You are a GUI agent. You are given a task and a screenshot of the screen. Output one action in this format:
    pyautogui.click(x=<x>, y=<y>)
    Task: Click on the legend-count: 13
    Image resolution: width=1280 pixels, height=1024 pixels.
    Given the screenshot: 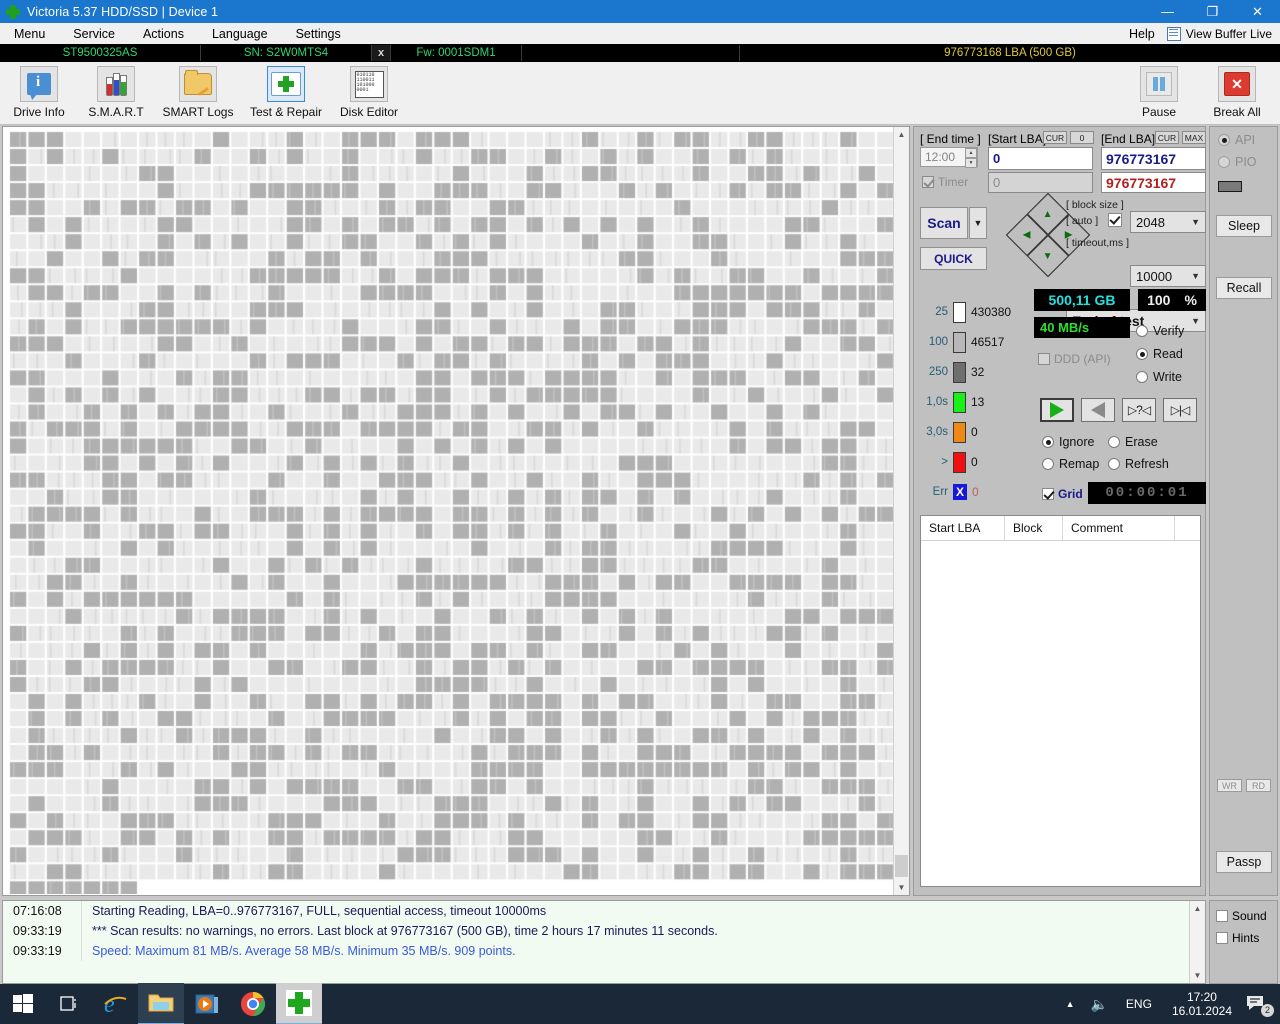 What is the action you would take?
    pyautogui.click(x=978, y=402)
    